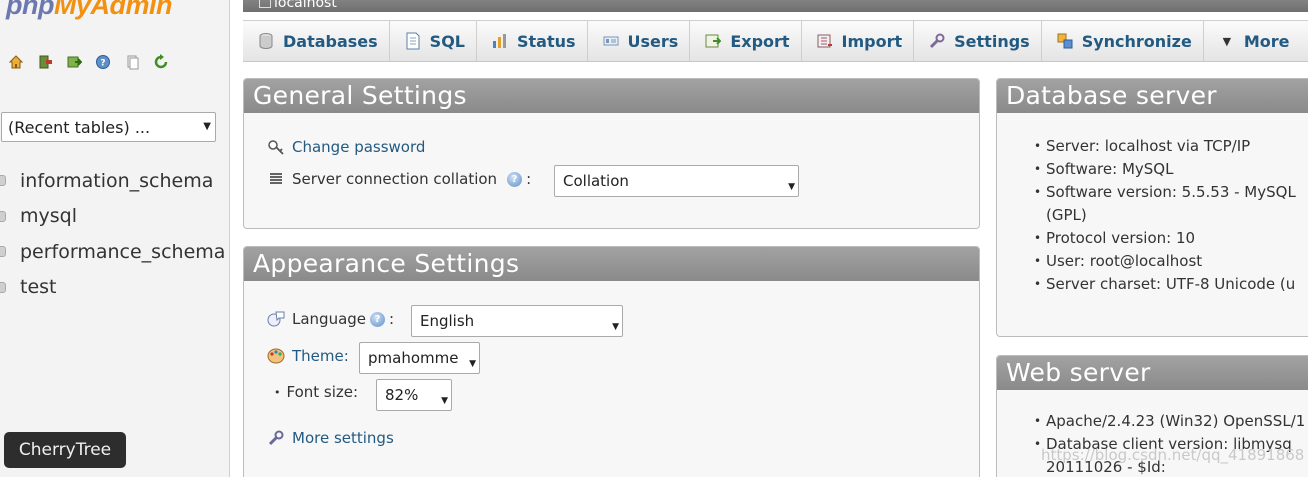  I want to click on list-item: Software: MySQL, so click(1165, 169).